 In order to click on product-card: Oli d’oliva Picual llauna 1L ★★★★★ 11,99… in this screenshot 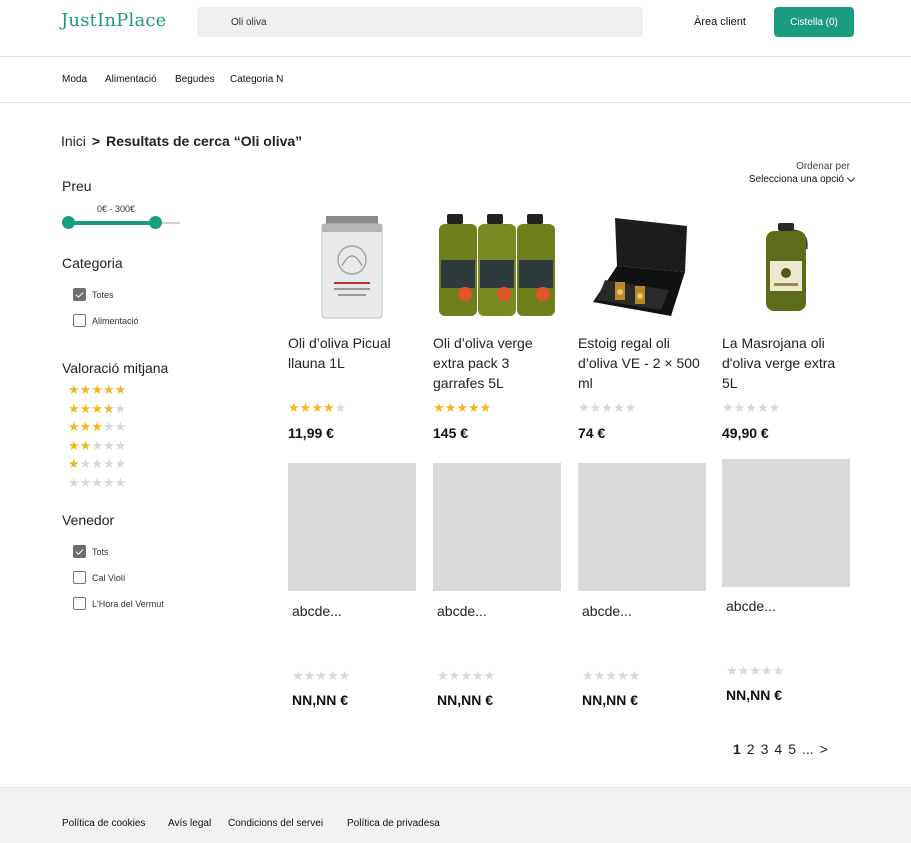, I will do `click(352, 326)`.